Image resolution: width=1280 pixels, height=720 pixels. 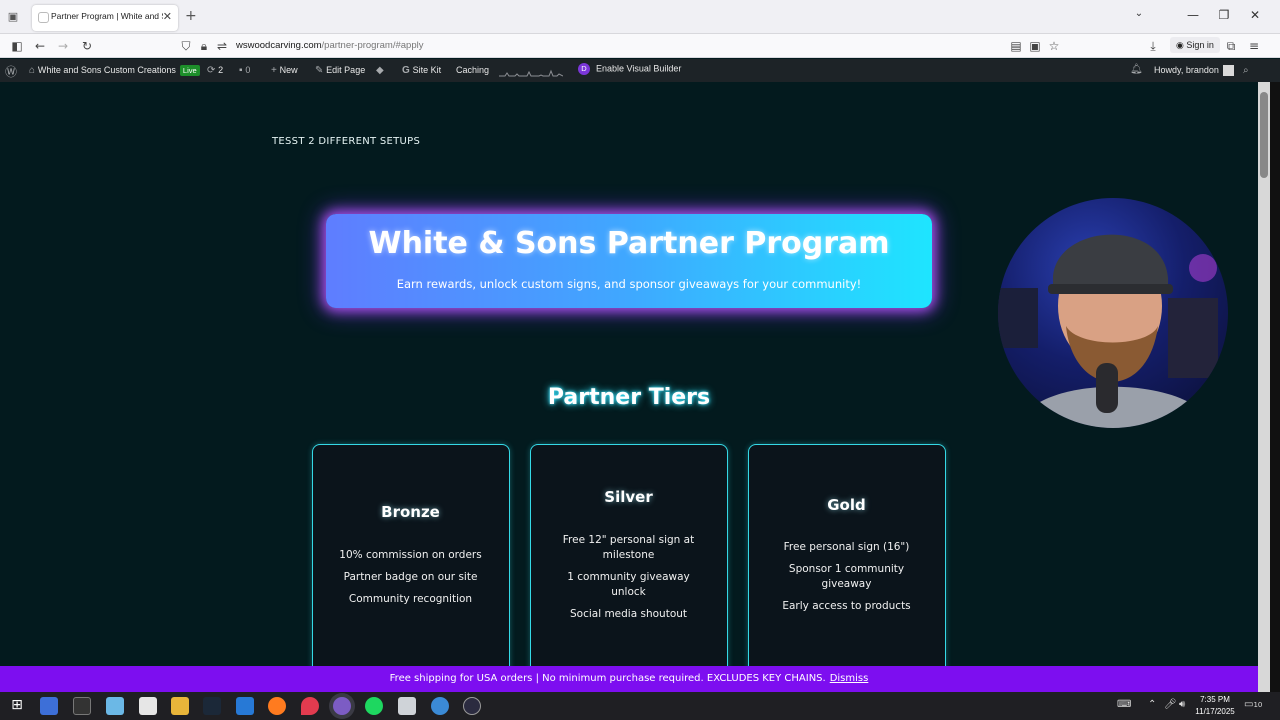 What do you see at coordinates (245, 706) in the screenshot?
I see `taskbar-app-store-icon` at bounding box center [245, 706].